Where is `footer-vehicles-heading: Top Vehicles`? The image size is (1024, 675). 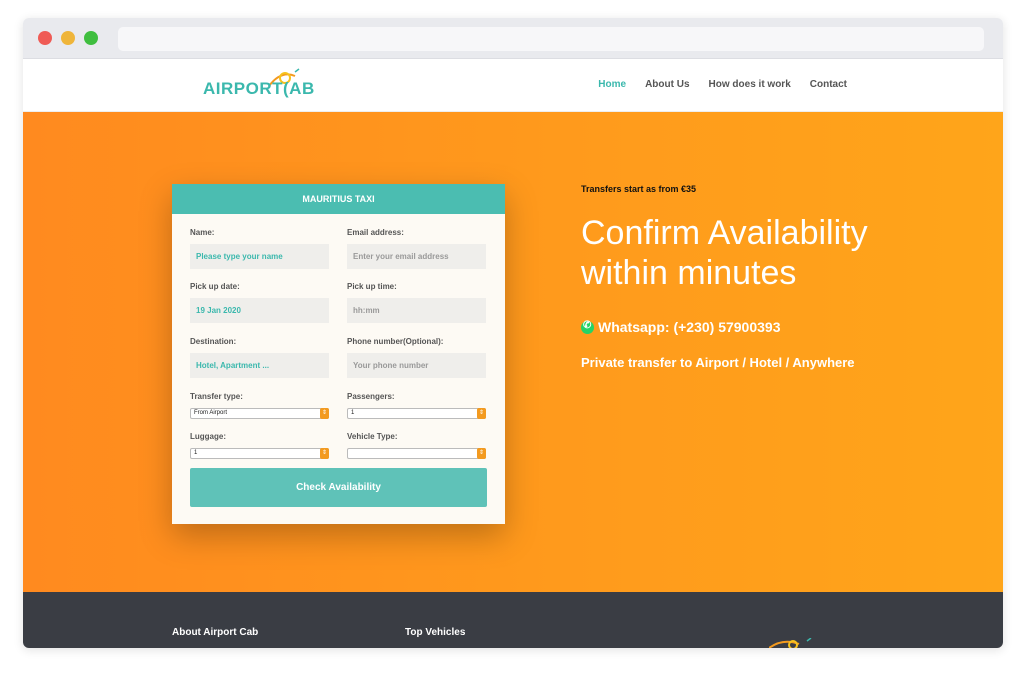
footer-vehicles-heading: Top Vehicles is located at coordinates (435, 632).